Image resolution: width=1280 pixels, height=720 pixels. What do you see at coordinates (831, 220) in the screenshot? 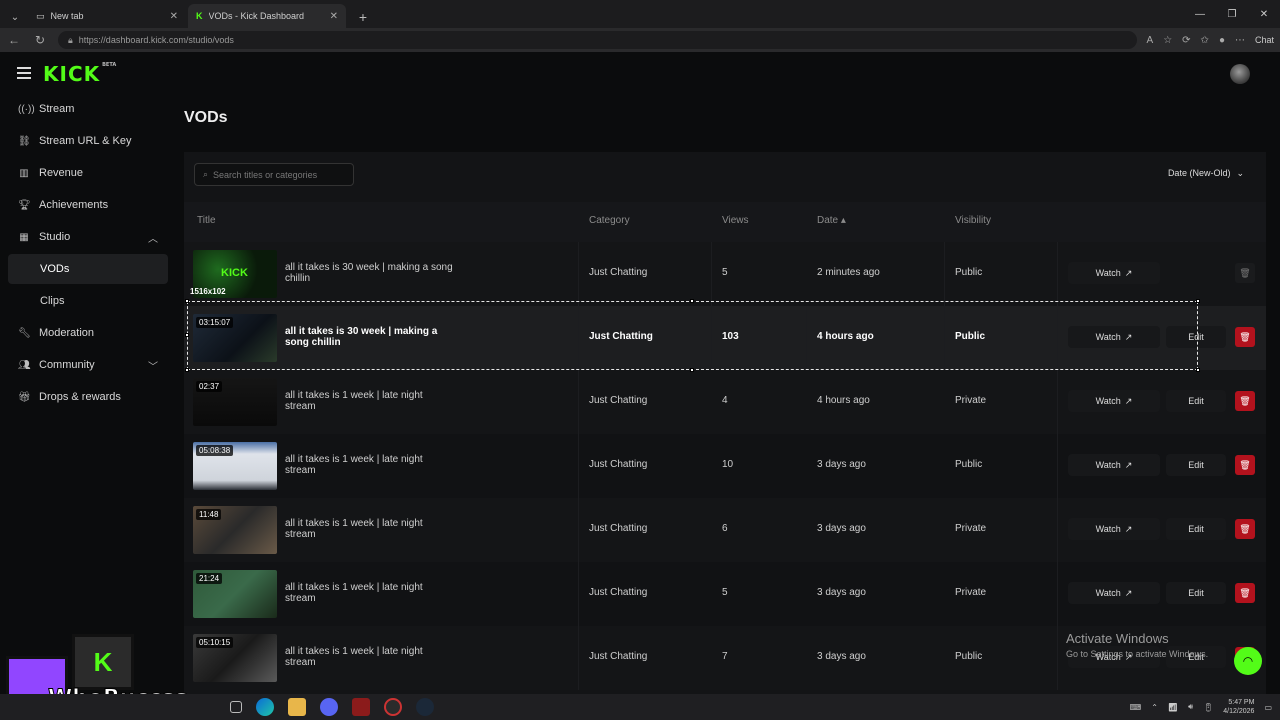
I see `column-header-date: Date ▴` at bounding box center [831, 220].